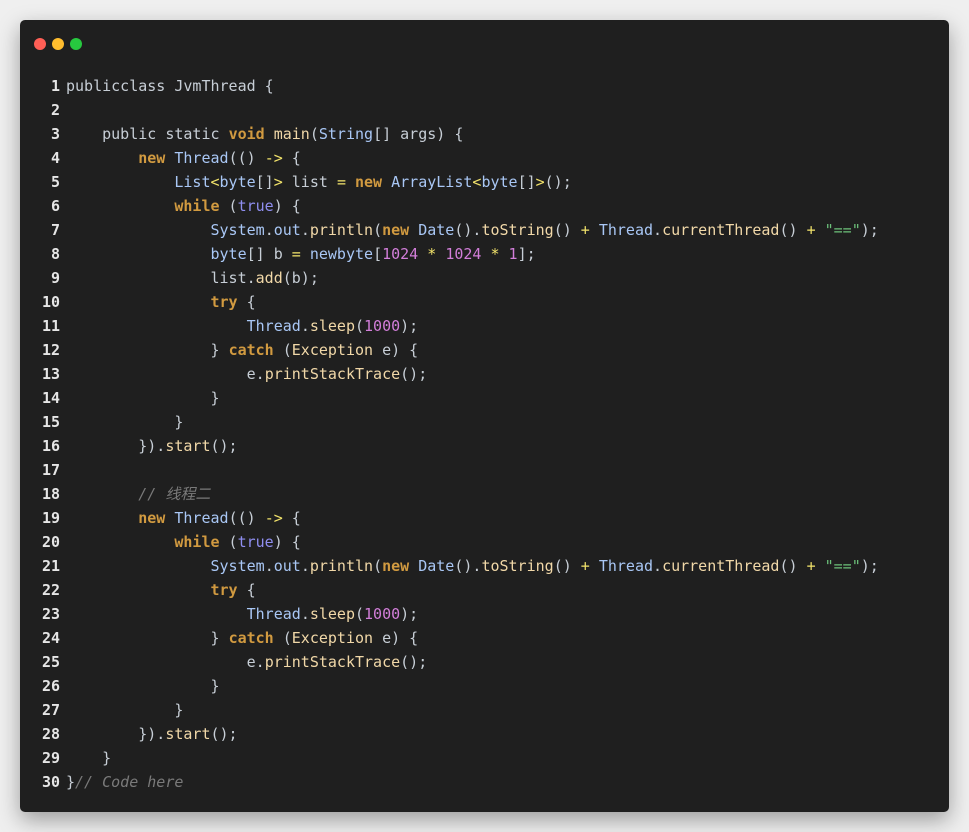 This screenshot has width=969, height=832. What do you see at coordinates (188, 734) in the screenshot?
I see `code-token: start` at bounding box center [188, 734].